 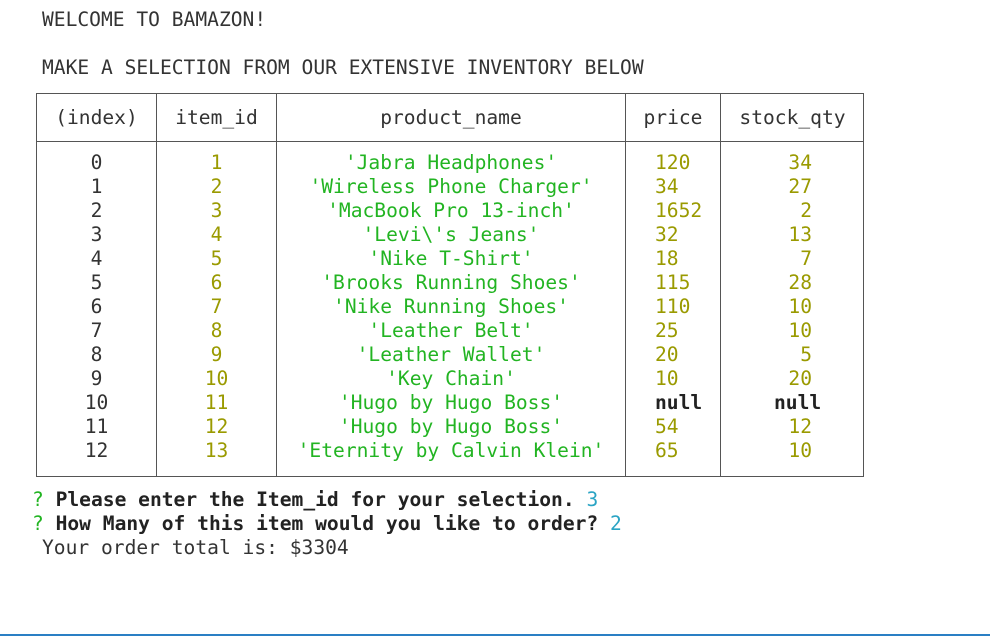 I want to click on row-item-id: 9, so click(x=216, y=354).